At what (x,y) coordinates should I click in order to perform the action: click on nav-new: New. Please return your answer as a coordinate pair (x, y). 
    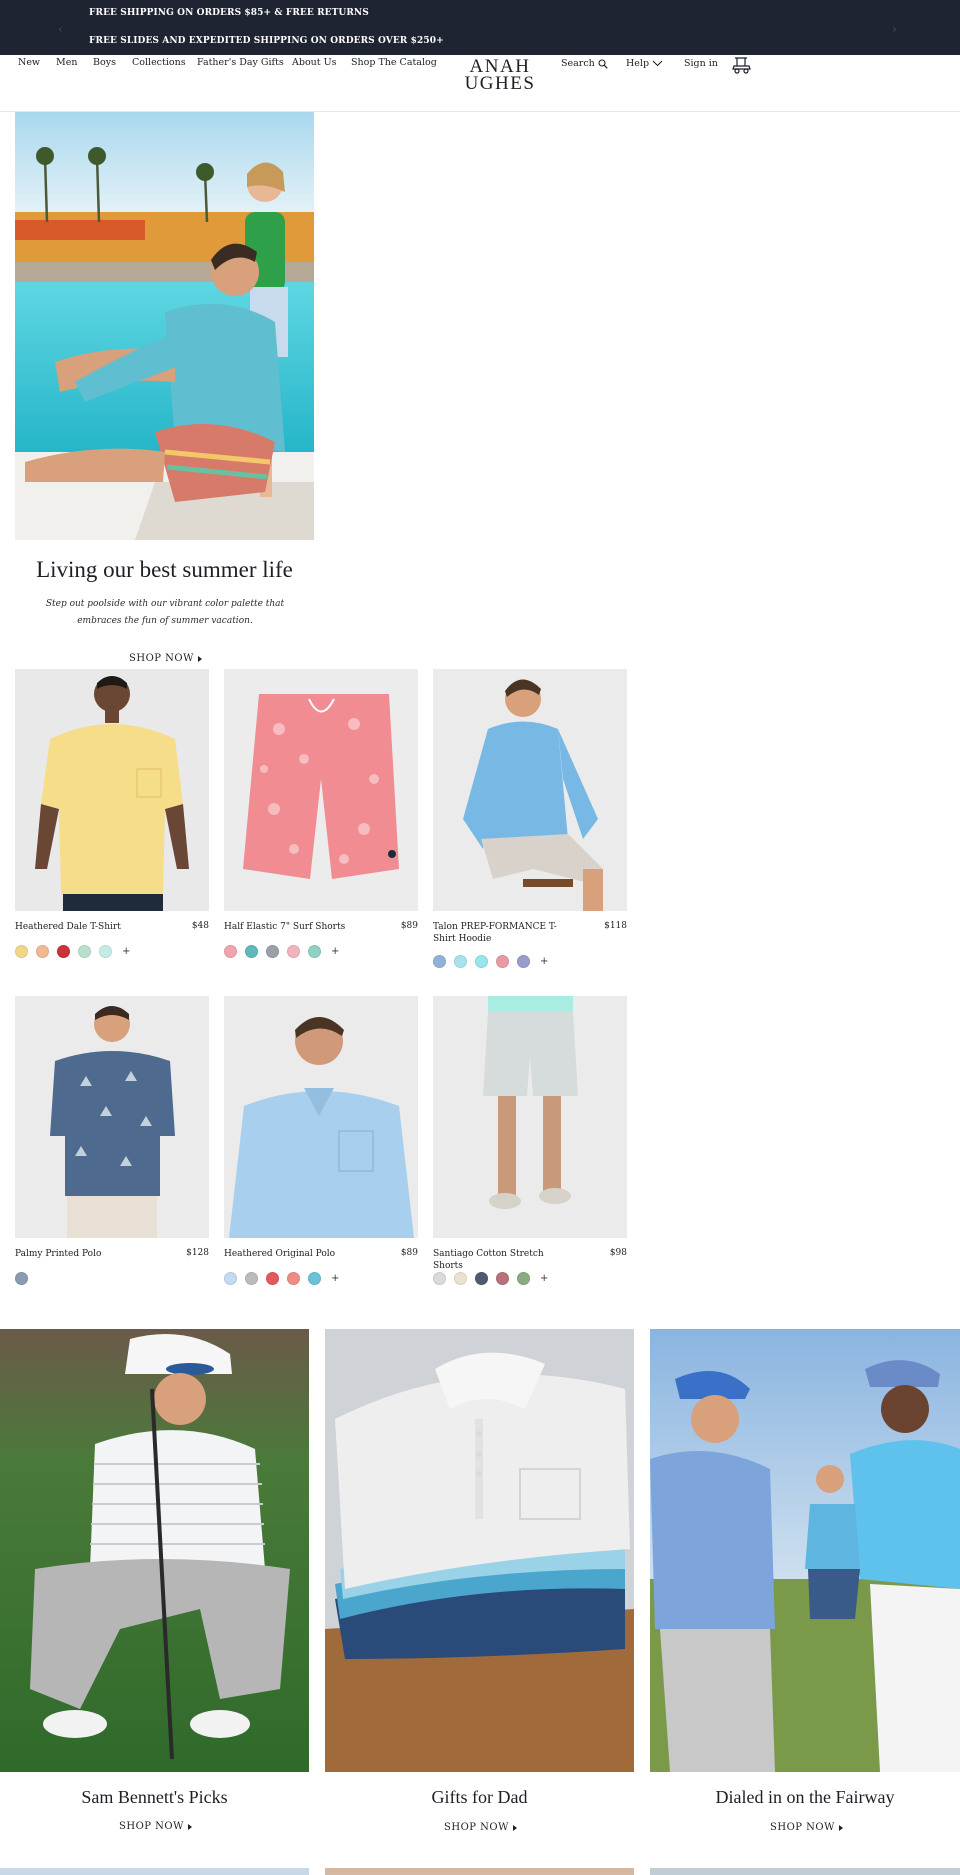
    Looking at the image, I should click on (29, 62).